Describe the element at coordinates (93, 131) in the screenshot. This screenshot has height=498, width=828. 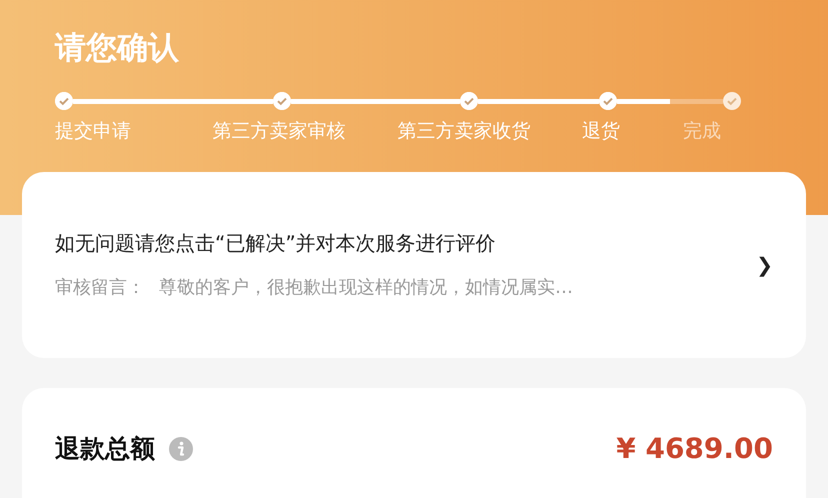
I see `step-label: 提交申请` at that location.